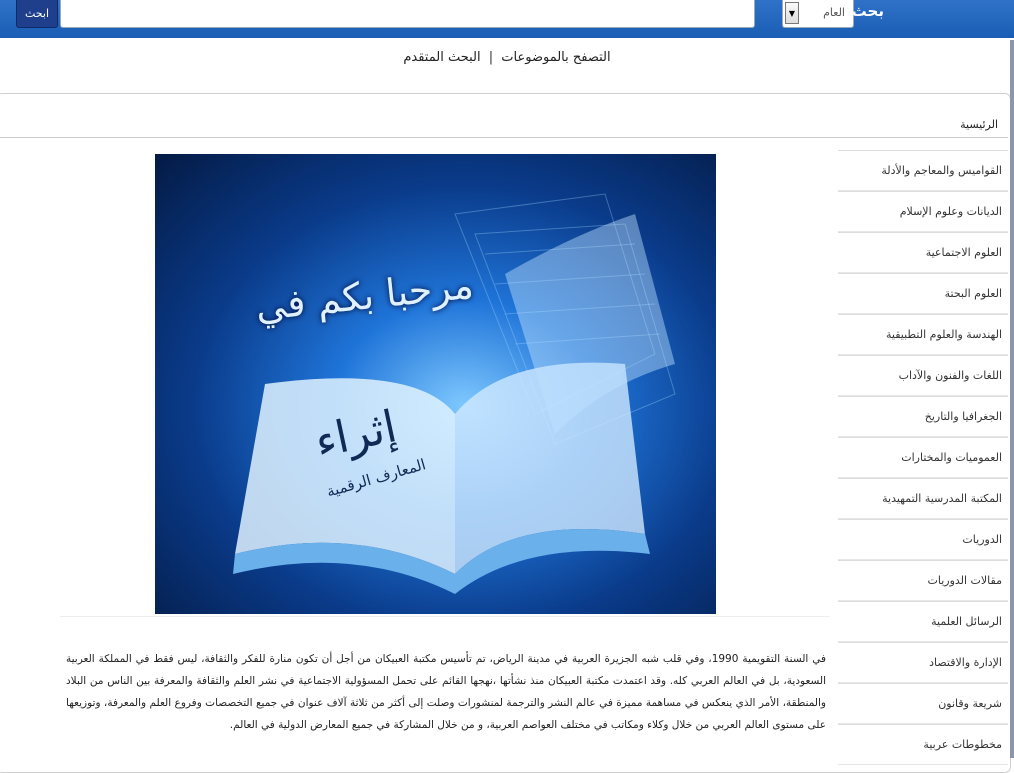 The height and width of the screenshot is (773, 1014). Describe the element at coordinates (923, 252) in the screenshot. I see `sidebar-item-social-sciences: العلوم الاجتماعية` at that location.